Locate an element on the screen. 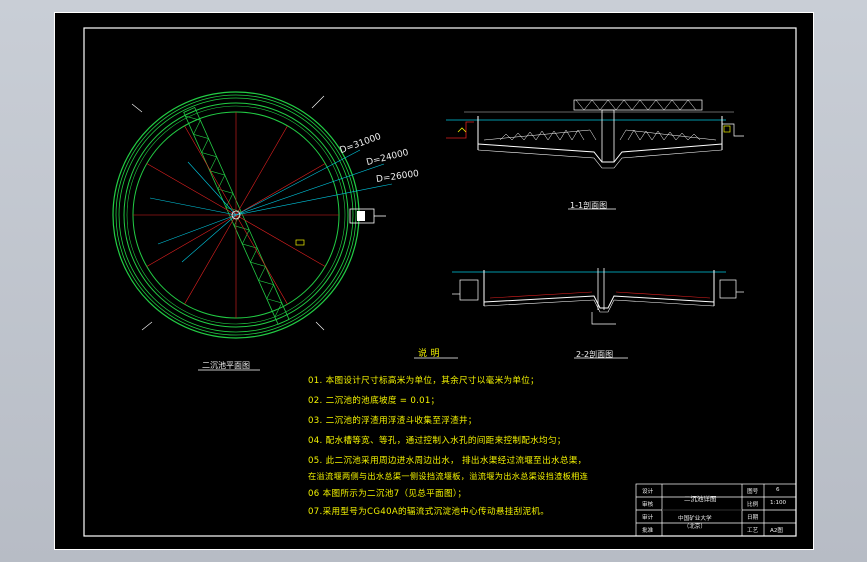 Image resolution: width=867 pixels, height=562 pixels. tb-scale-value: 1:100 is located at coordinates (778, 503).